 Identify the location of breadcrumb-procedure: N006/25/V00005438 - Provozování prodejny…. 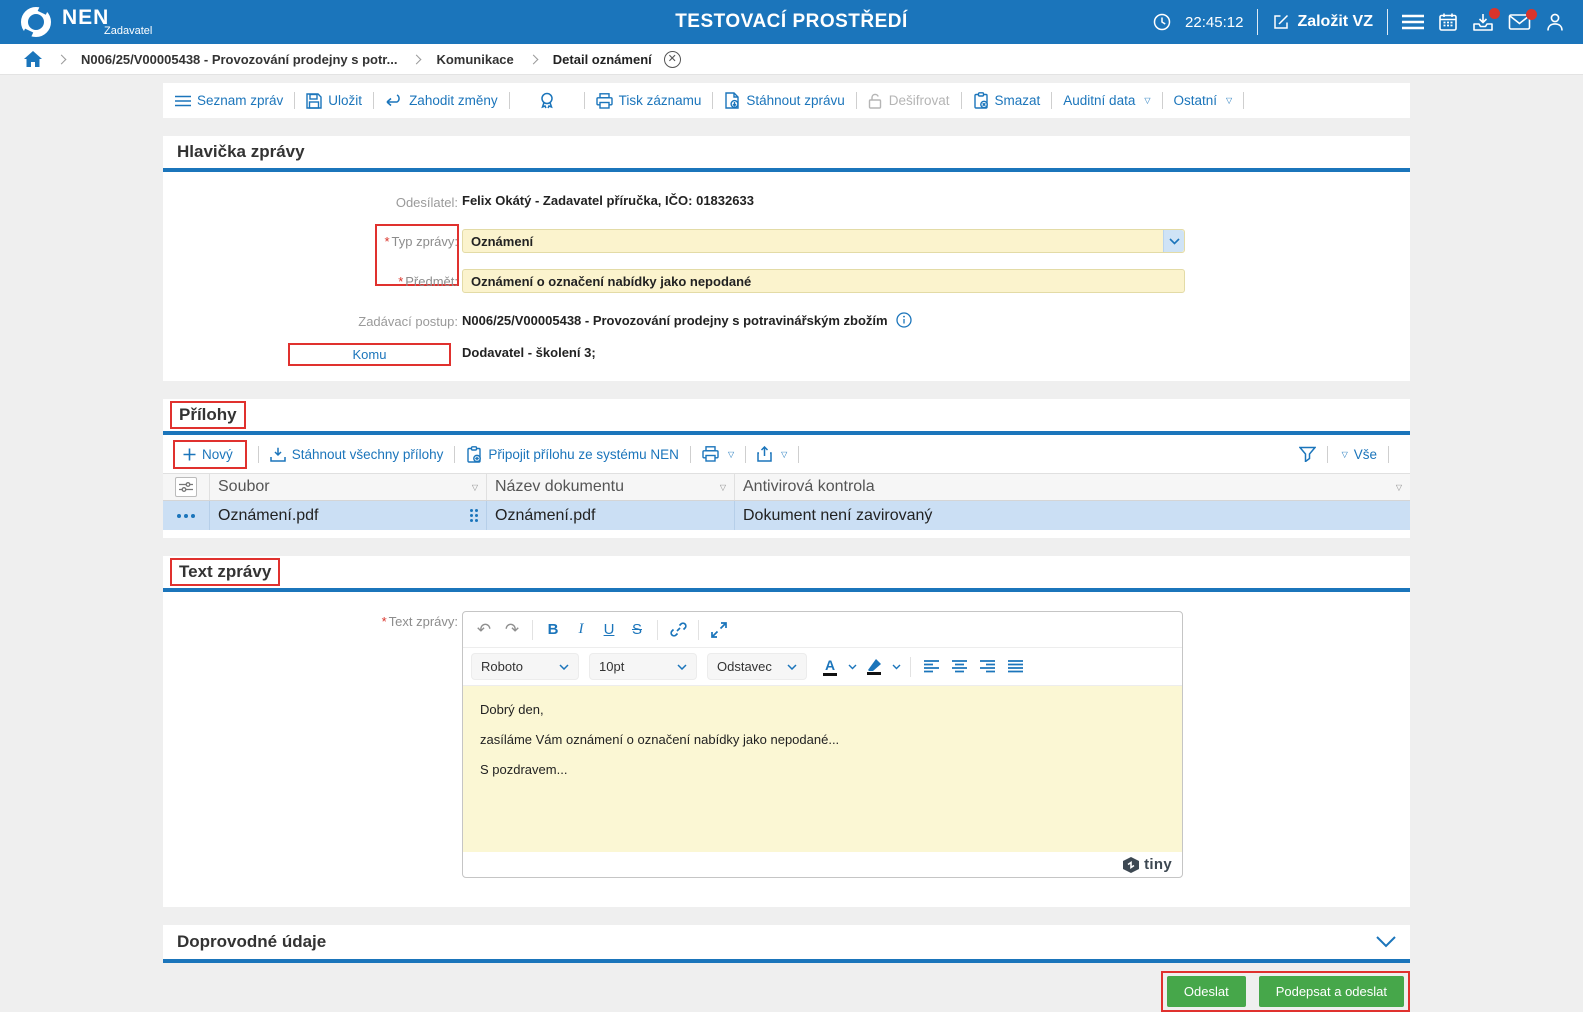
(239, 59).